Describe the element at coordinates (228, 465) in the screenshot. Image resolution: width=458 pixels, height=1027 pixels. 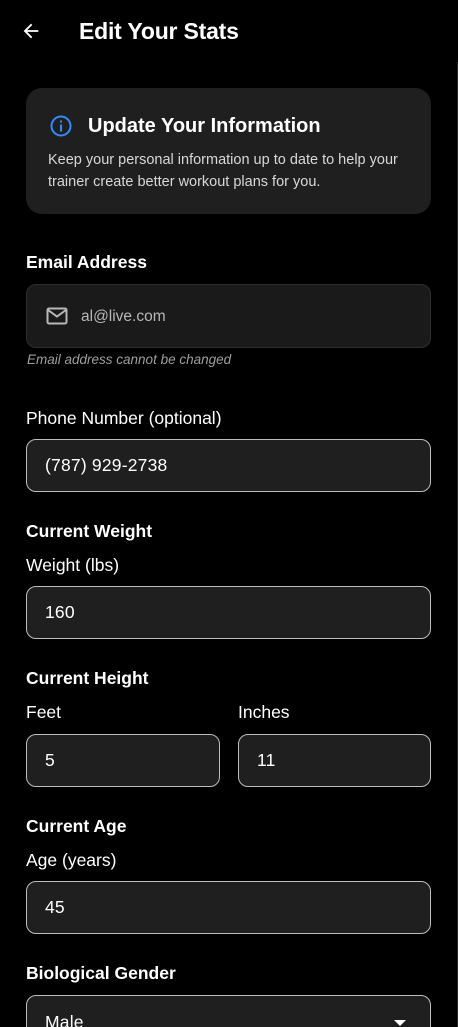
I see `phone-input: (787) 929-2738` at that location.